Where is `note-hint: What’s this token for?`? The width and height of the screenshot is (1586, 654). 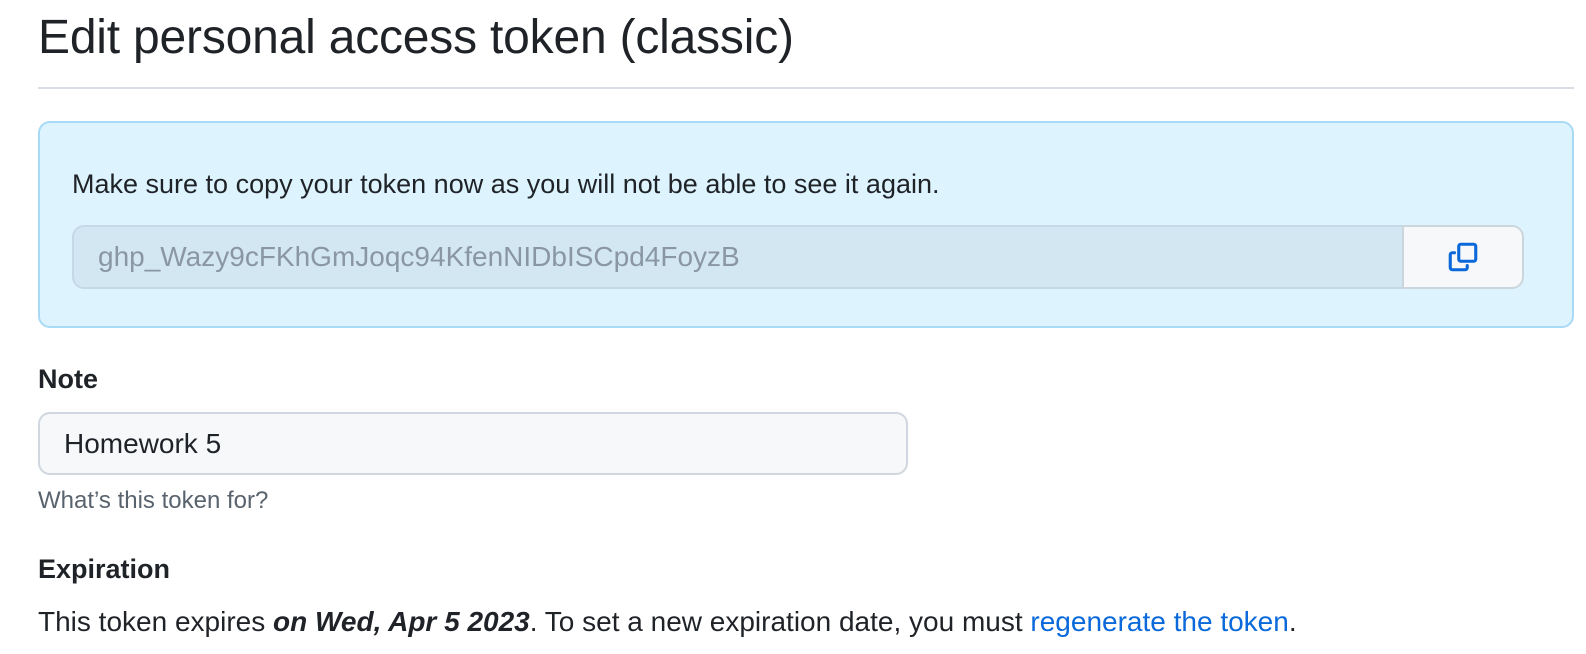
note-hint: What’s this token for? is located at coordinates (153, 500).